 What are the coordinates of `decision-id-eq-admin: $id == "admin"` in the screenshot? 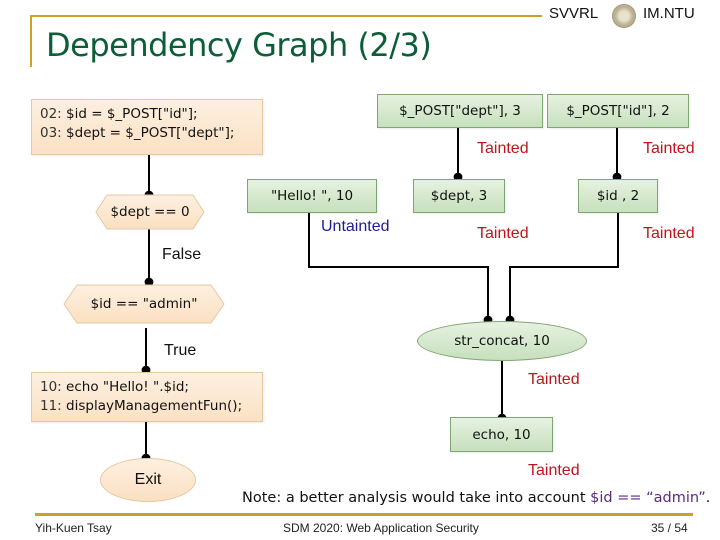 It's located at (144, 304).